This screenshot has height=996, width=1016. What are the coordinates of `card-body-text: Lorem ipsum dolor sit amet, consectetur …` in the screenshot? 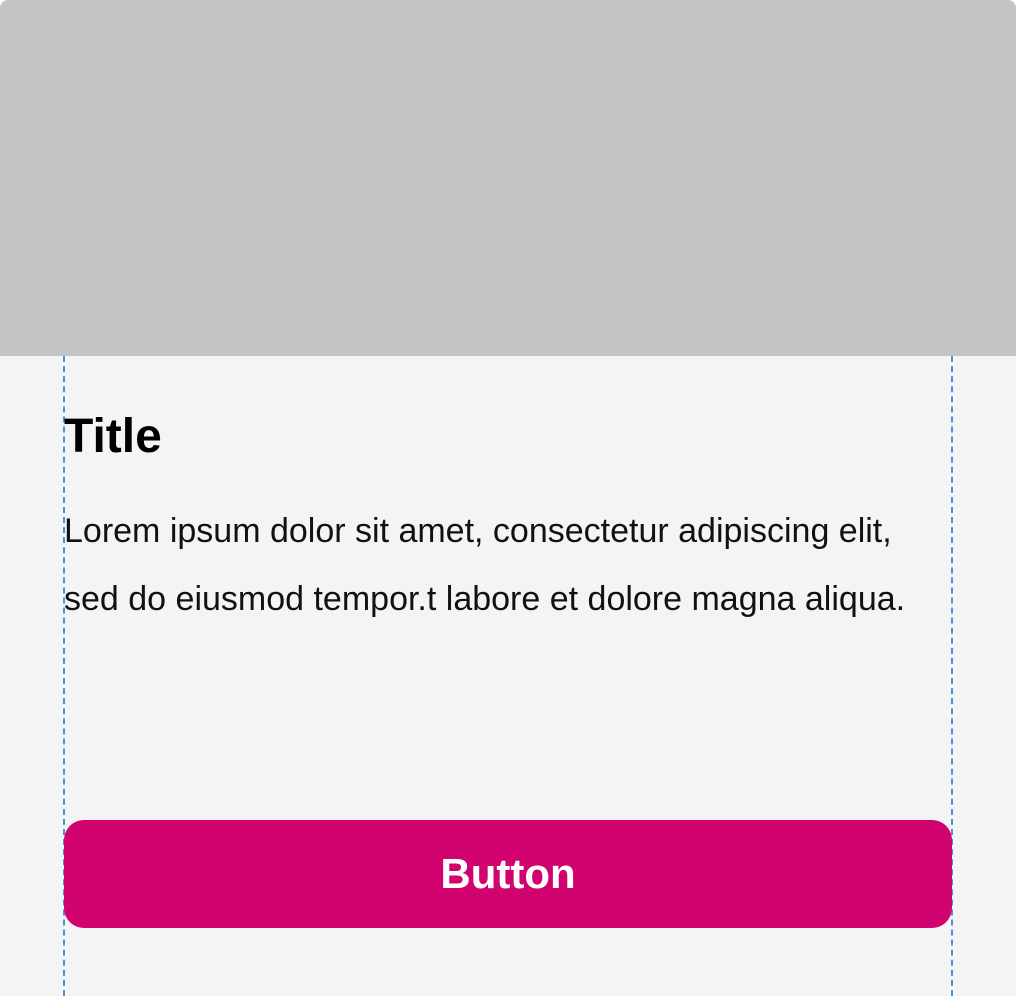 It's located at (485, 565).